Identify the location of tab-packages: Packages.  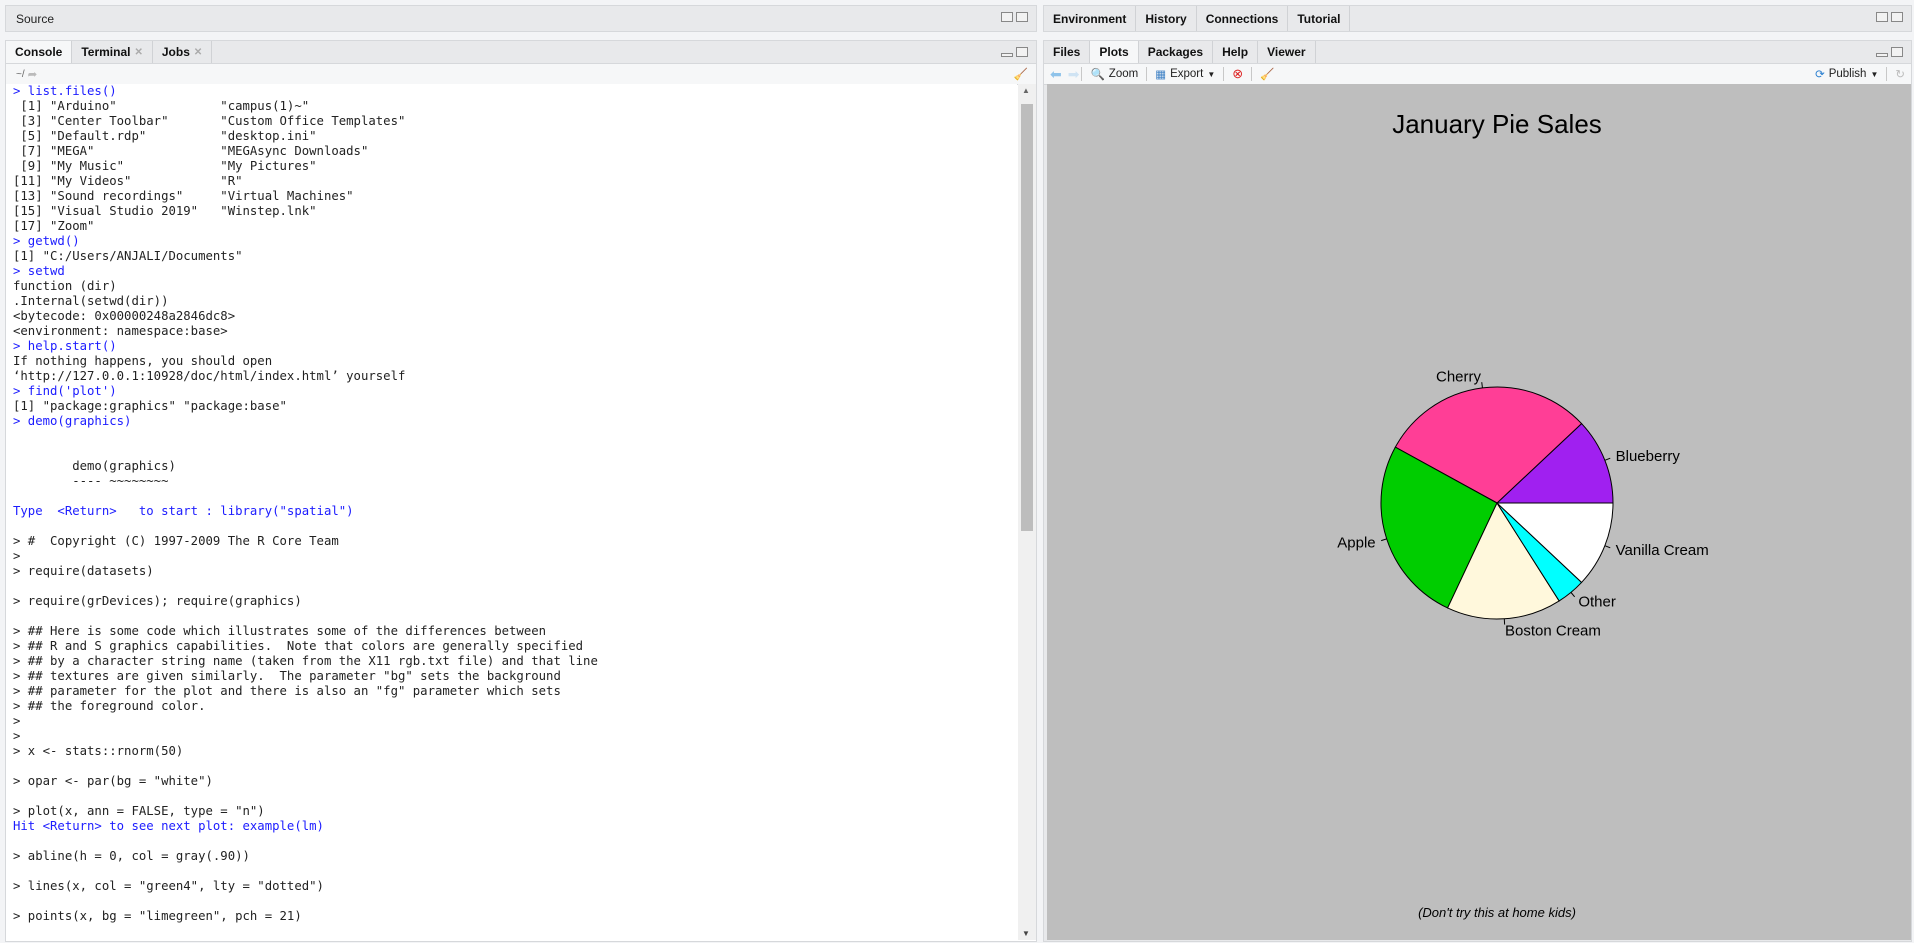
(1176, 52).